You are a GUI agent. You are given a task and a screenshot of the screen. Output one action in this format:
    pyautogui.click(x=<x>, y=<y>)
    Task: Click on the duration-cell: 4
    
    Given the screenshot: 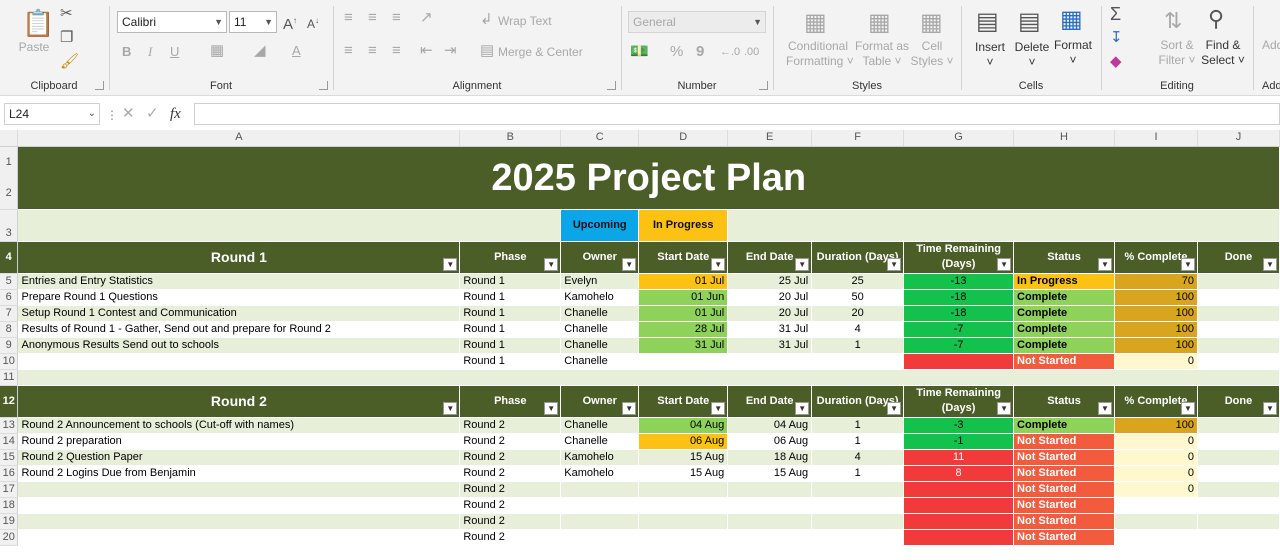 What is the action you would take?
    pyautogui.click(x=858, y=457)
    